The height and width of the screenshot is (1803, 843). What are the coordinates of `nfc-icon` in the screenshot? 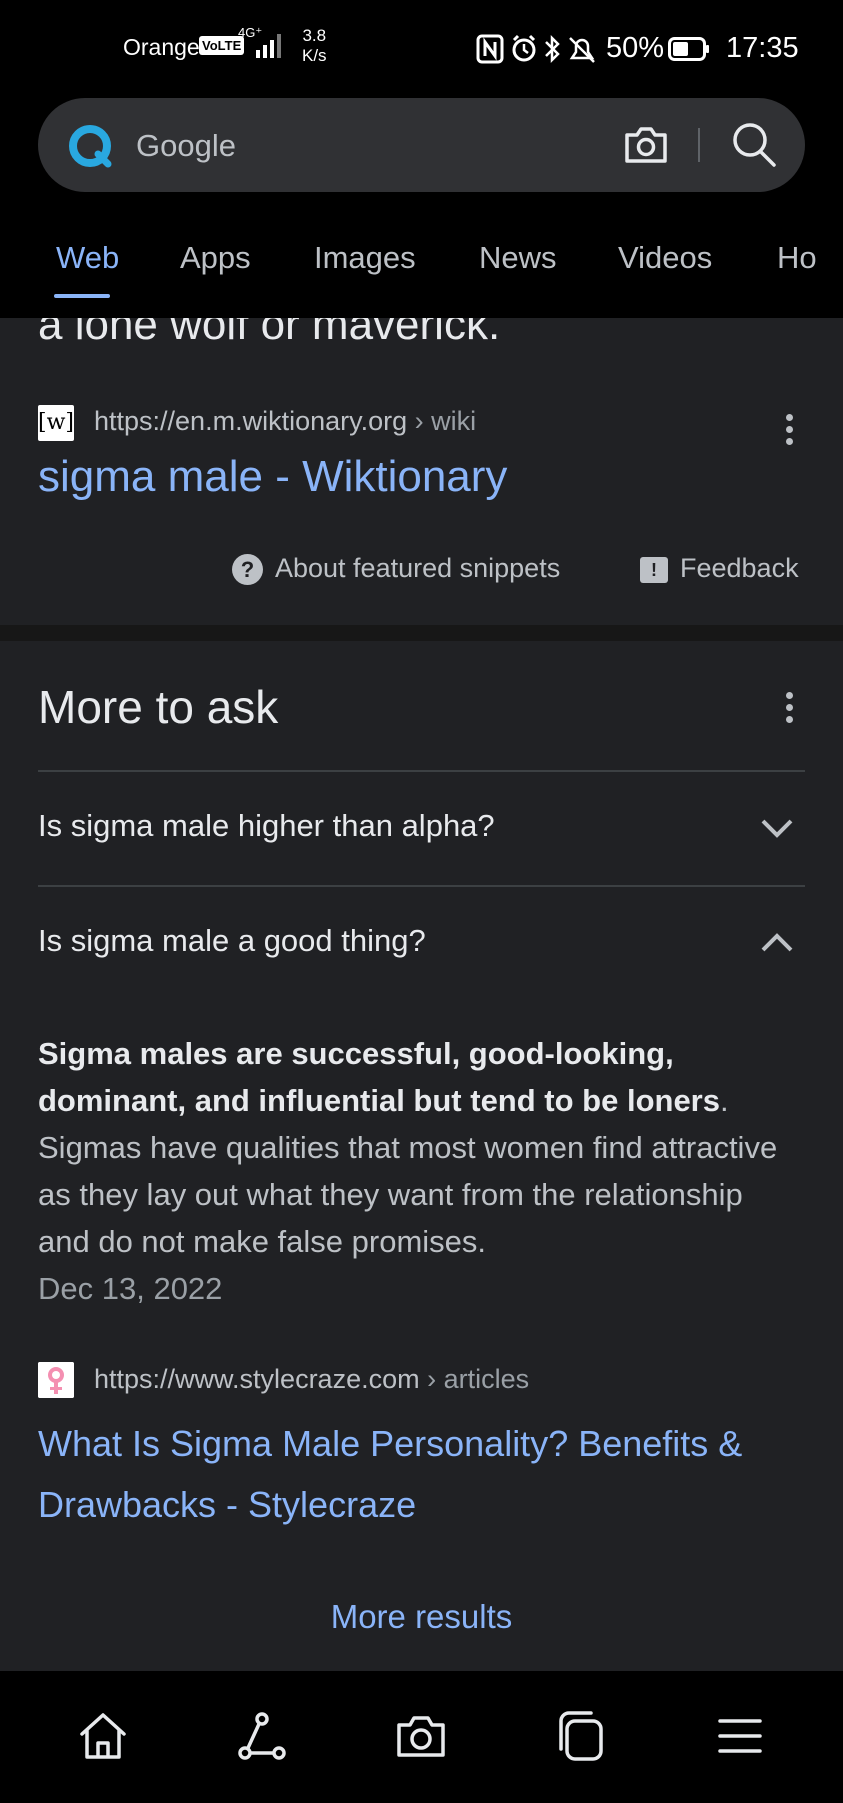 It's located at (490, 49).